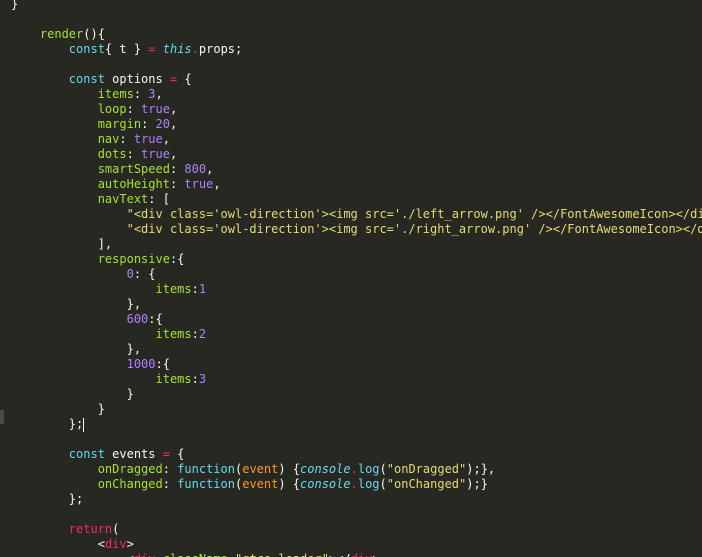 The image size is (702, 557). Describe the element at coordinates (126, 49) in the screenshot. I see `code-token: { t }` at that location.